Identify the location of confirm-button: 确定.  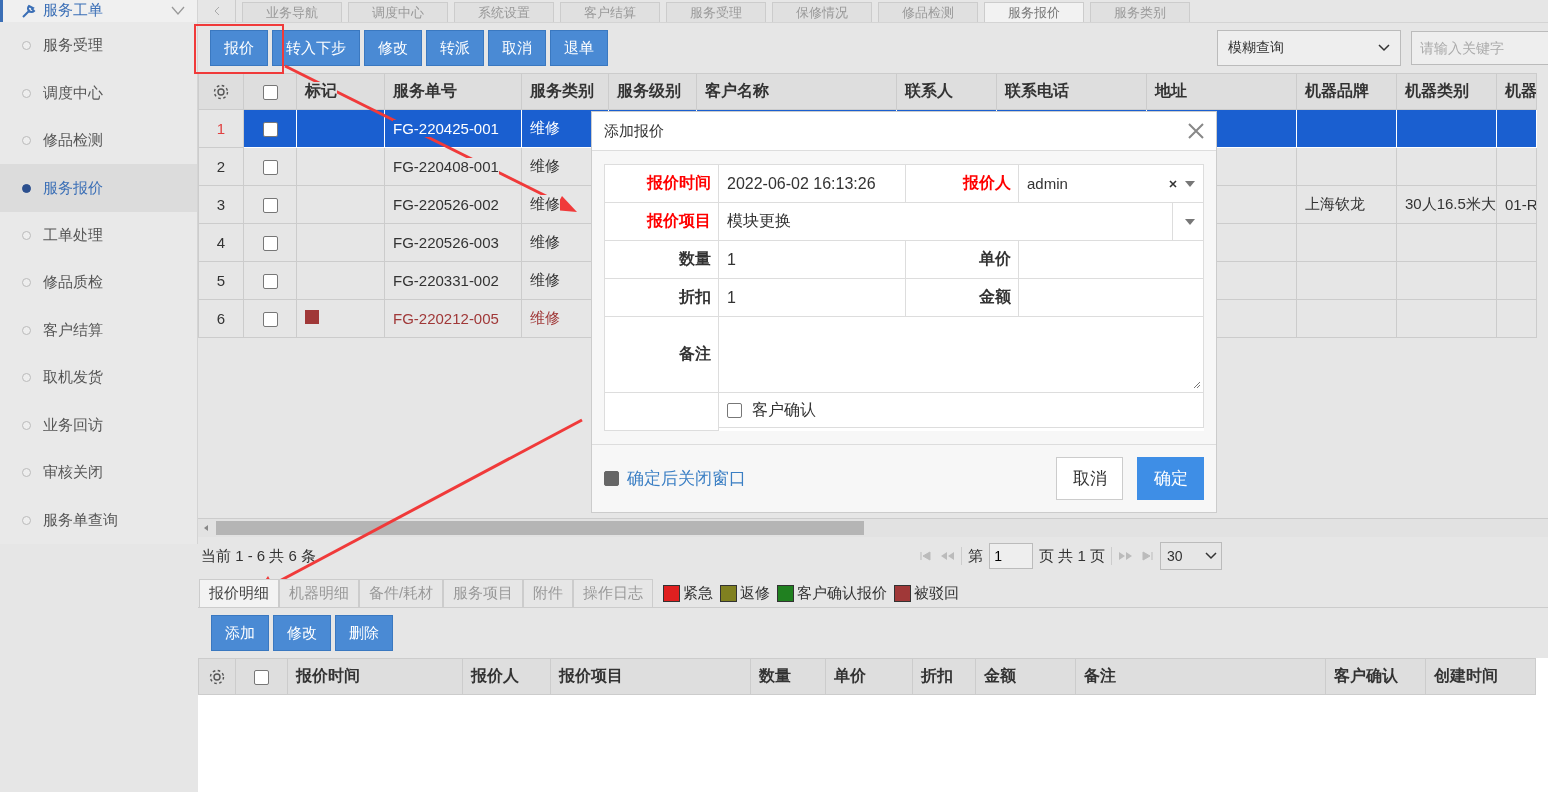
(1170, 478).